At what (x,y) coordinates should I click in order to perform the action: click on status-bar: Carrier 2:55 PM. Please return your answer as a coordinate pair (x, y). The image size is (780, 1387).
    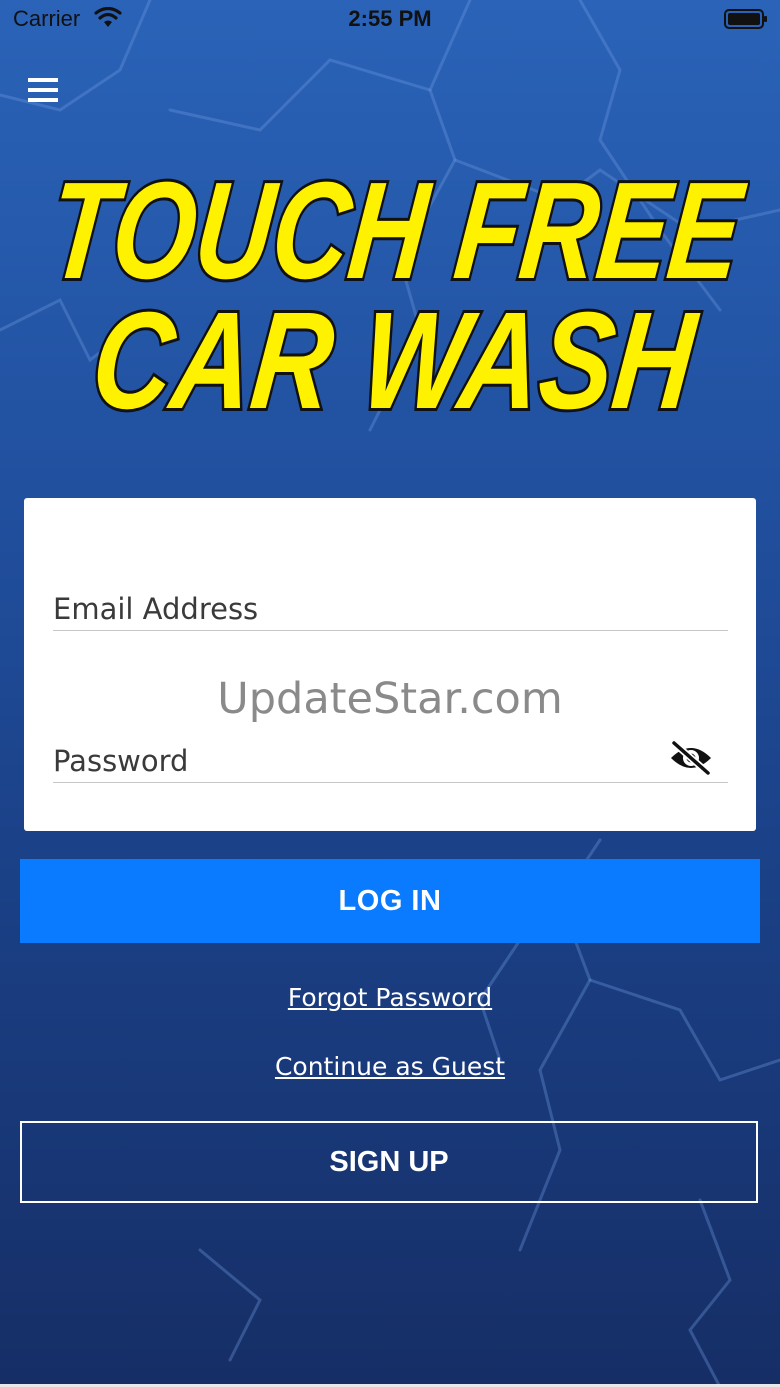
    Looking at the image, I should click on (390, 20).